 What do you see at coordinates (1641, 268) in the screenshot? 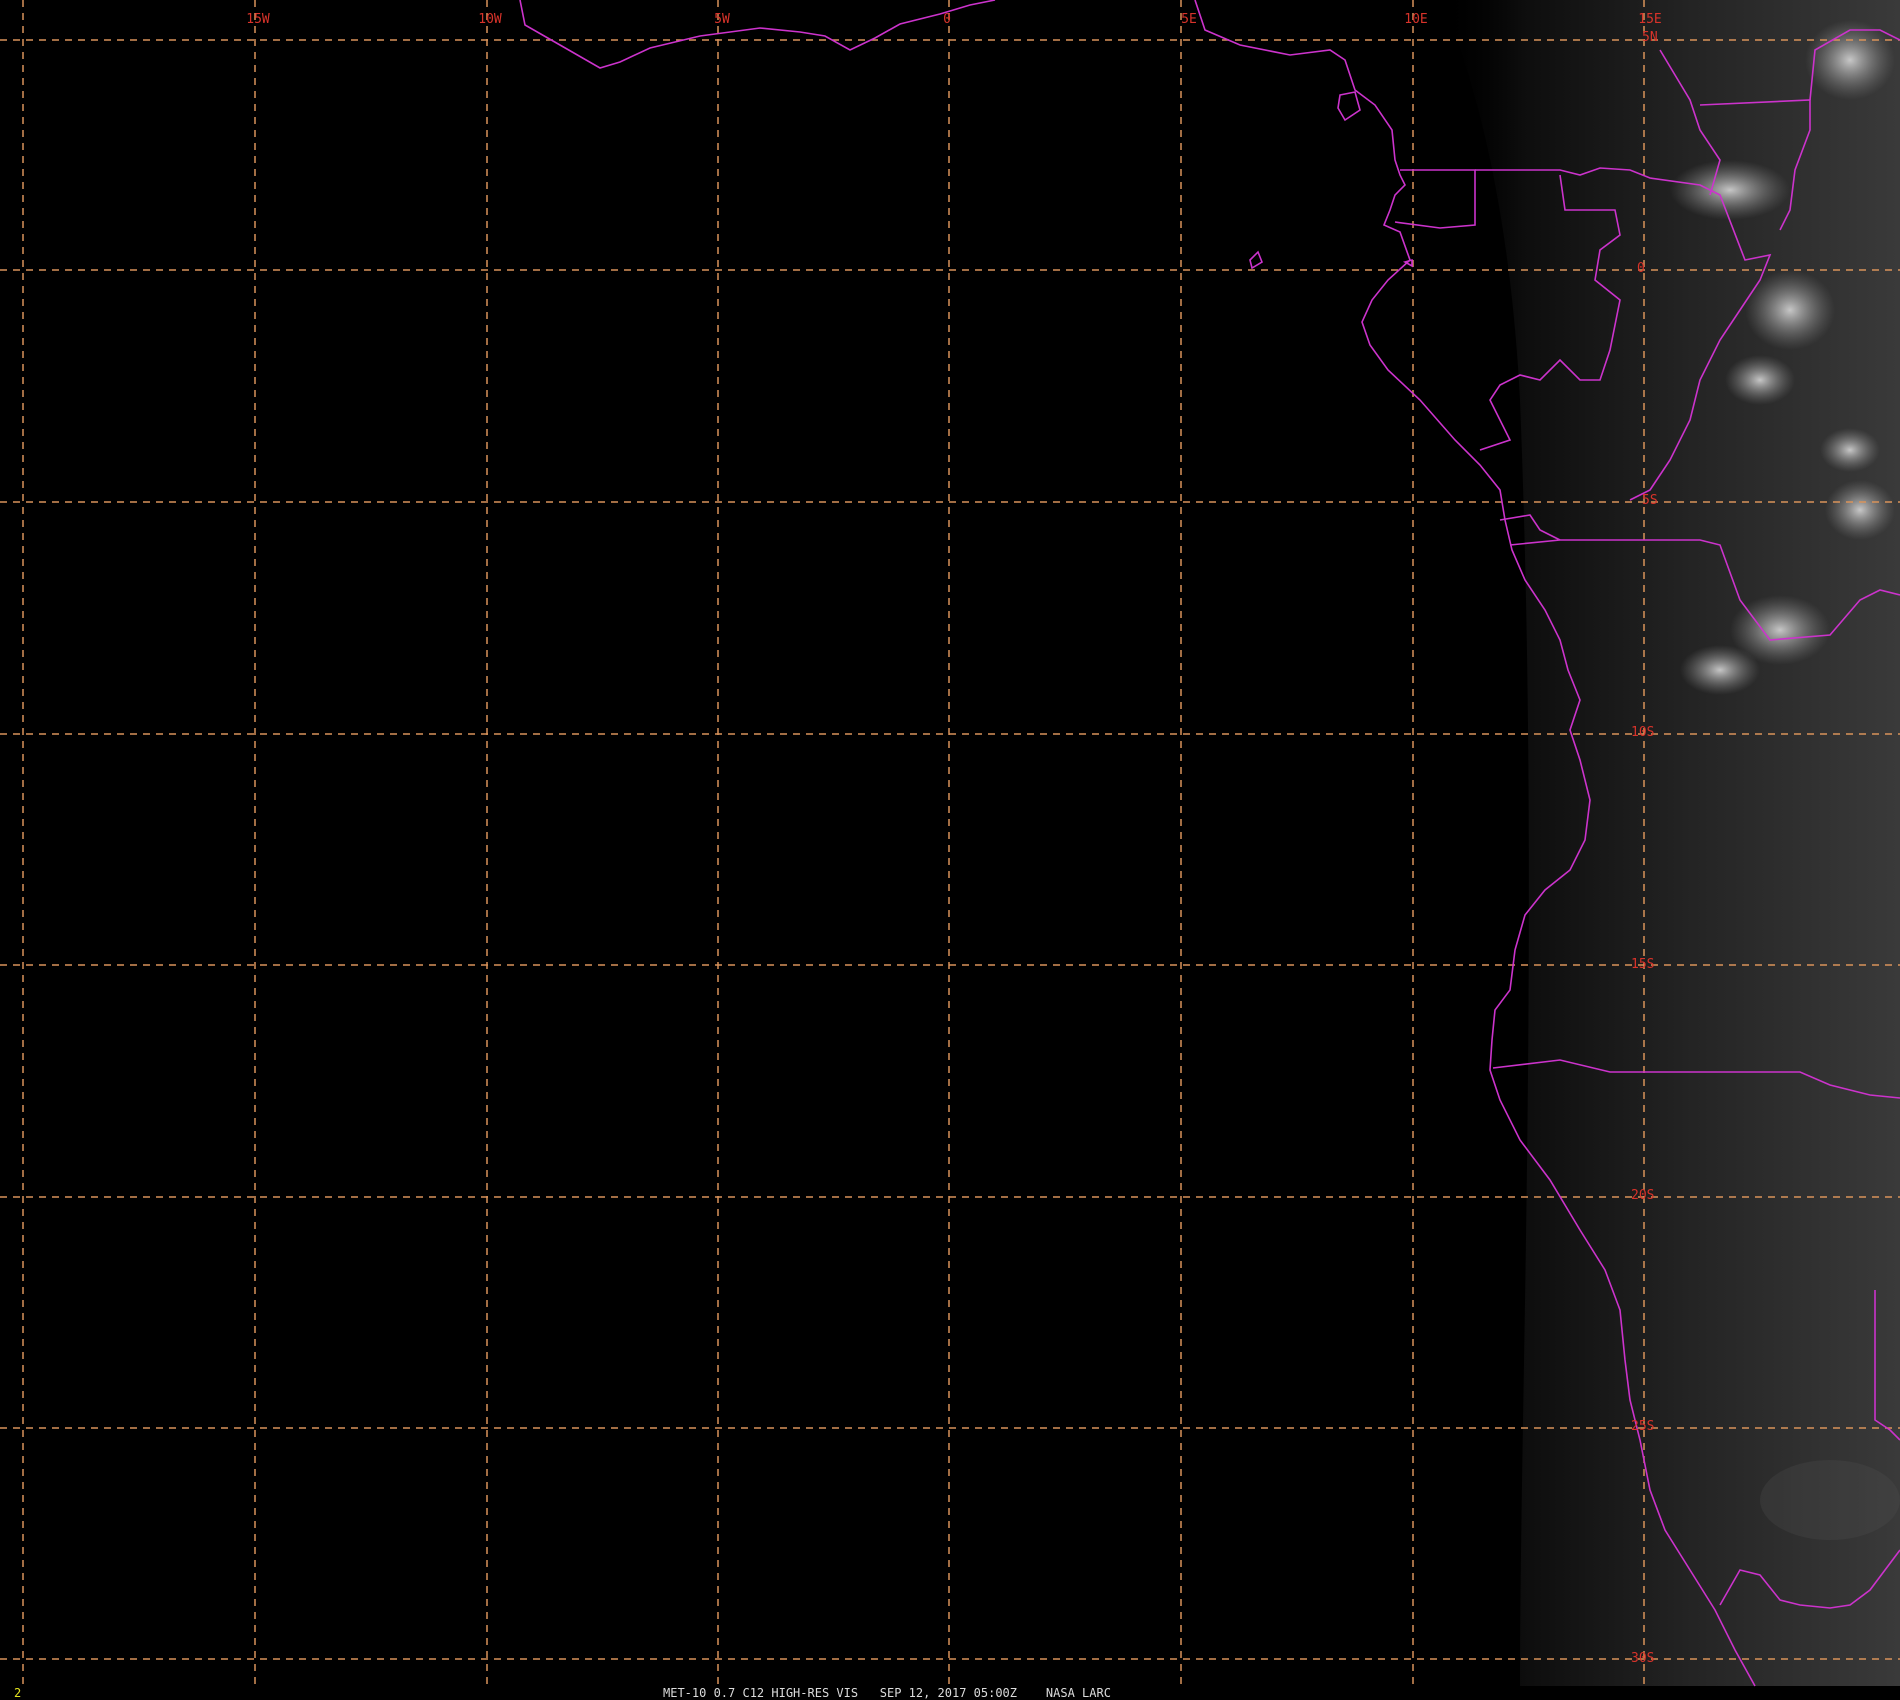
I see `lat-label-0: 0` at bounding box center [1641, 268].